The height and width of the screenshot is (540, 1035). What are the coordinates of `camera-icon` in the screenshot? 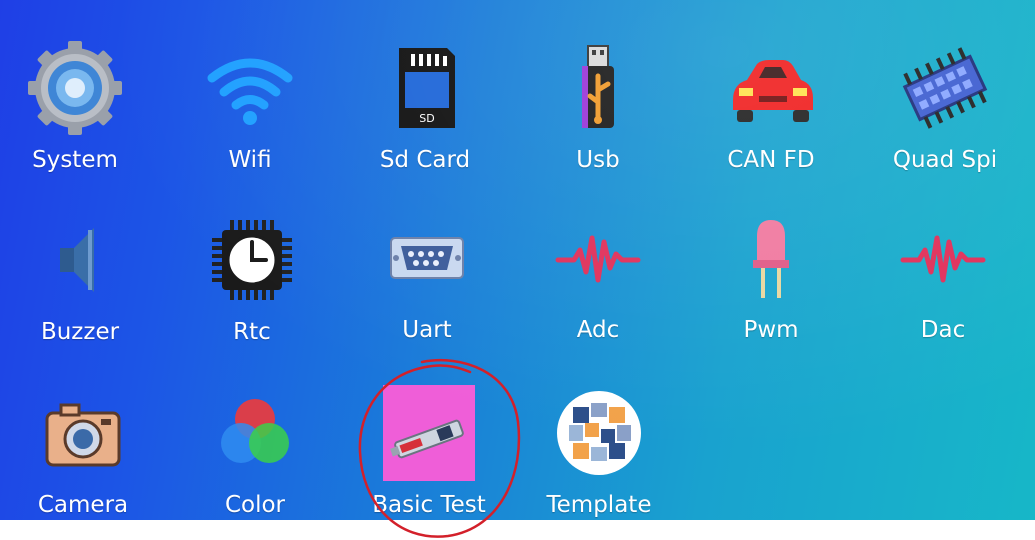 It's located at (83, 433).